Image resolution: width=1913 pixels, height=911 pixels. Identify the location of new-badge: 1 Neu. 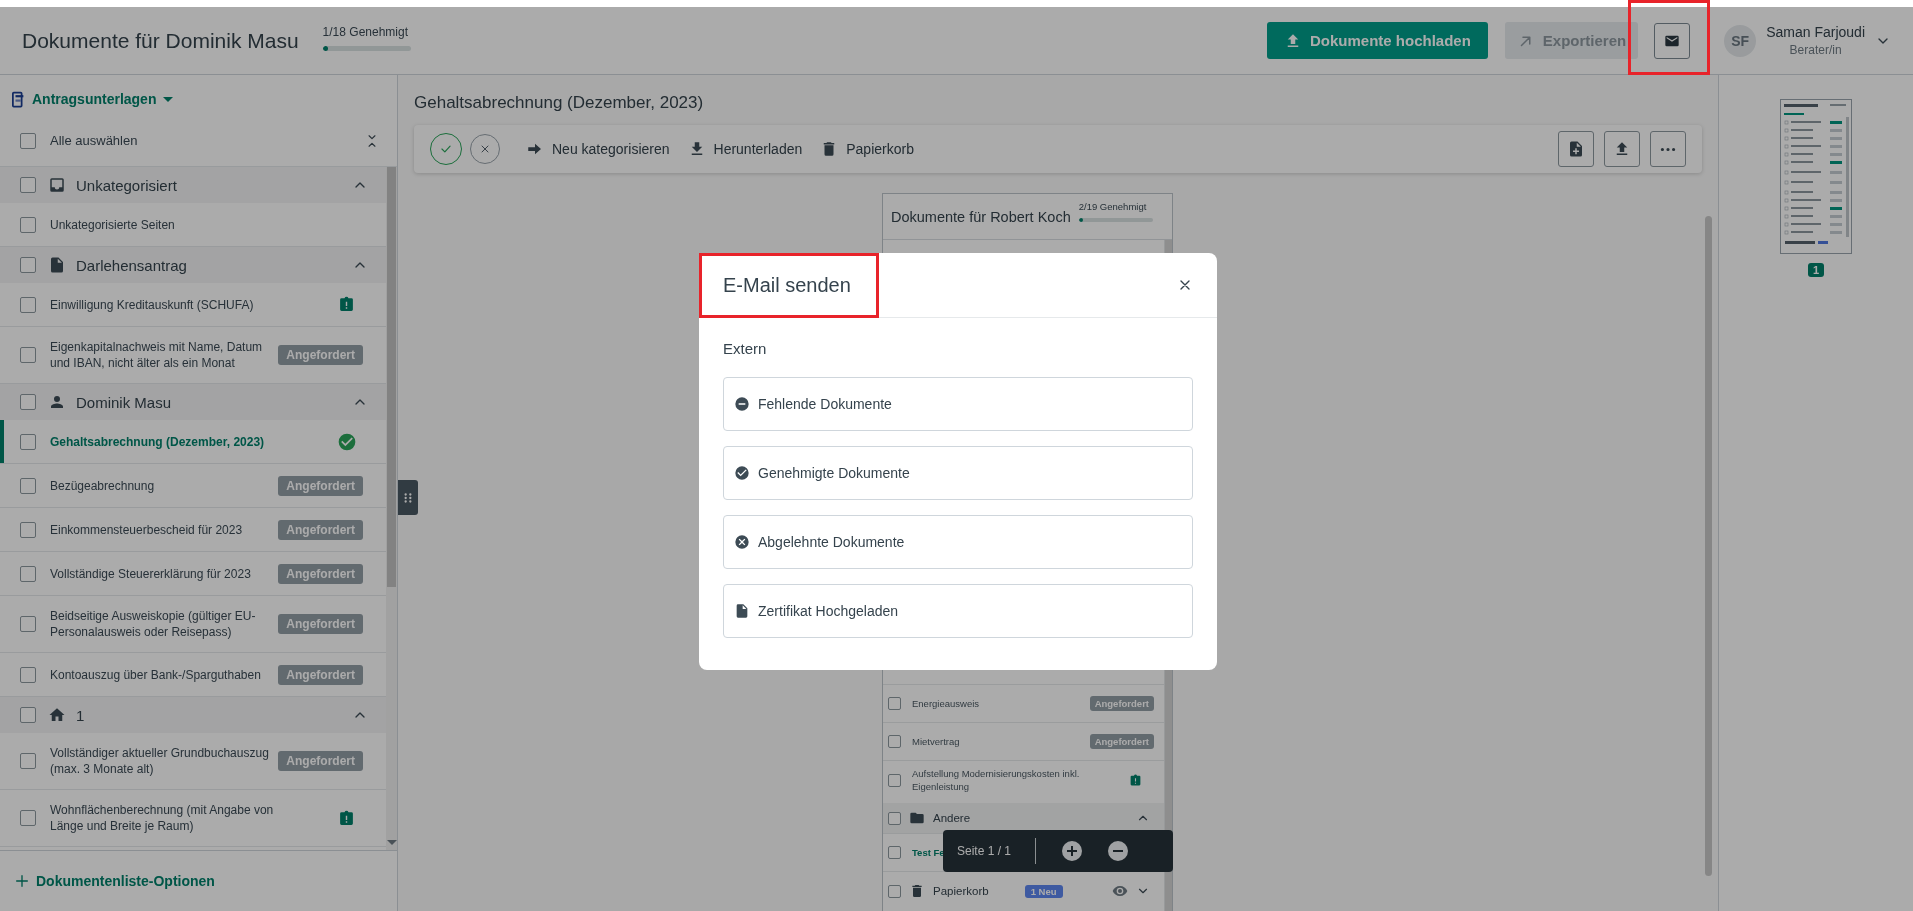
(1043, 891).